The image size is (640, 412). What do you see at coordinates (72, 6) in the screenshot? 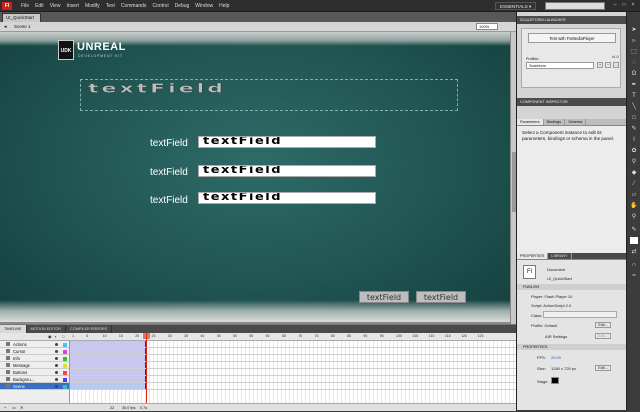
I see `menu-insert: Insert` at bounding box center [72, 6].